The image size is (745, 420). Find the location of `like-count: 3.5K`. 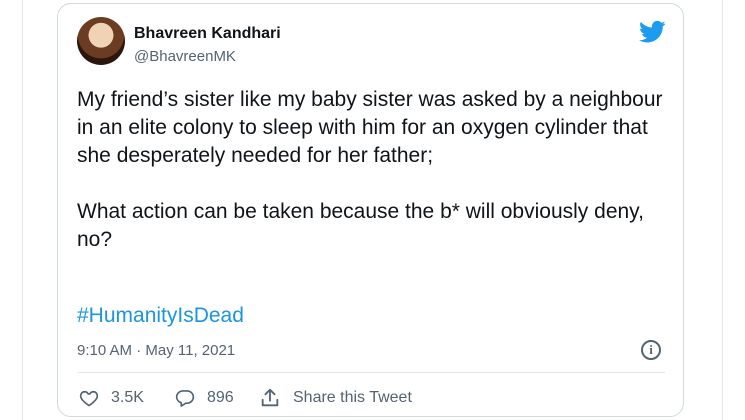

like-count: 3.5K is located at coordinates (127, 397).